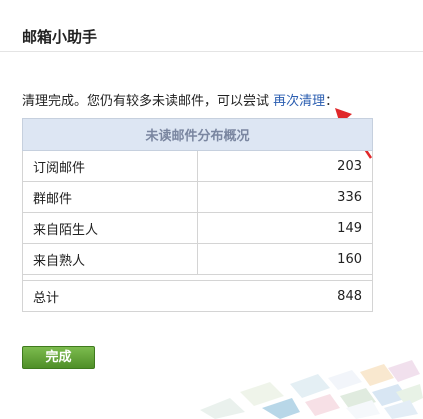 The width and height of the screenshot is (423, 419). I want to click on table-total-row: 总计 848, so click(197, 296).